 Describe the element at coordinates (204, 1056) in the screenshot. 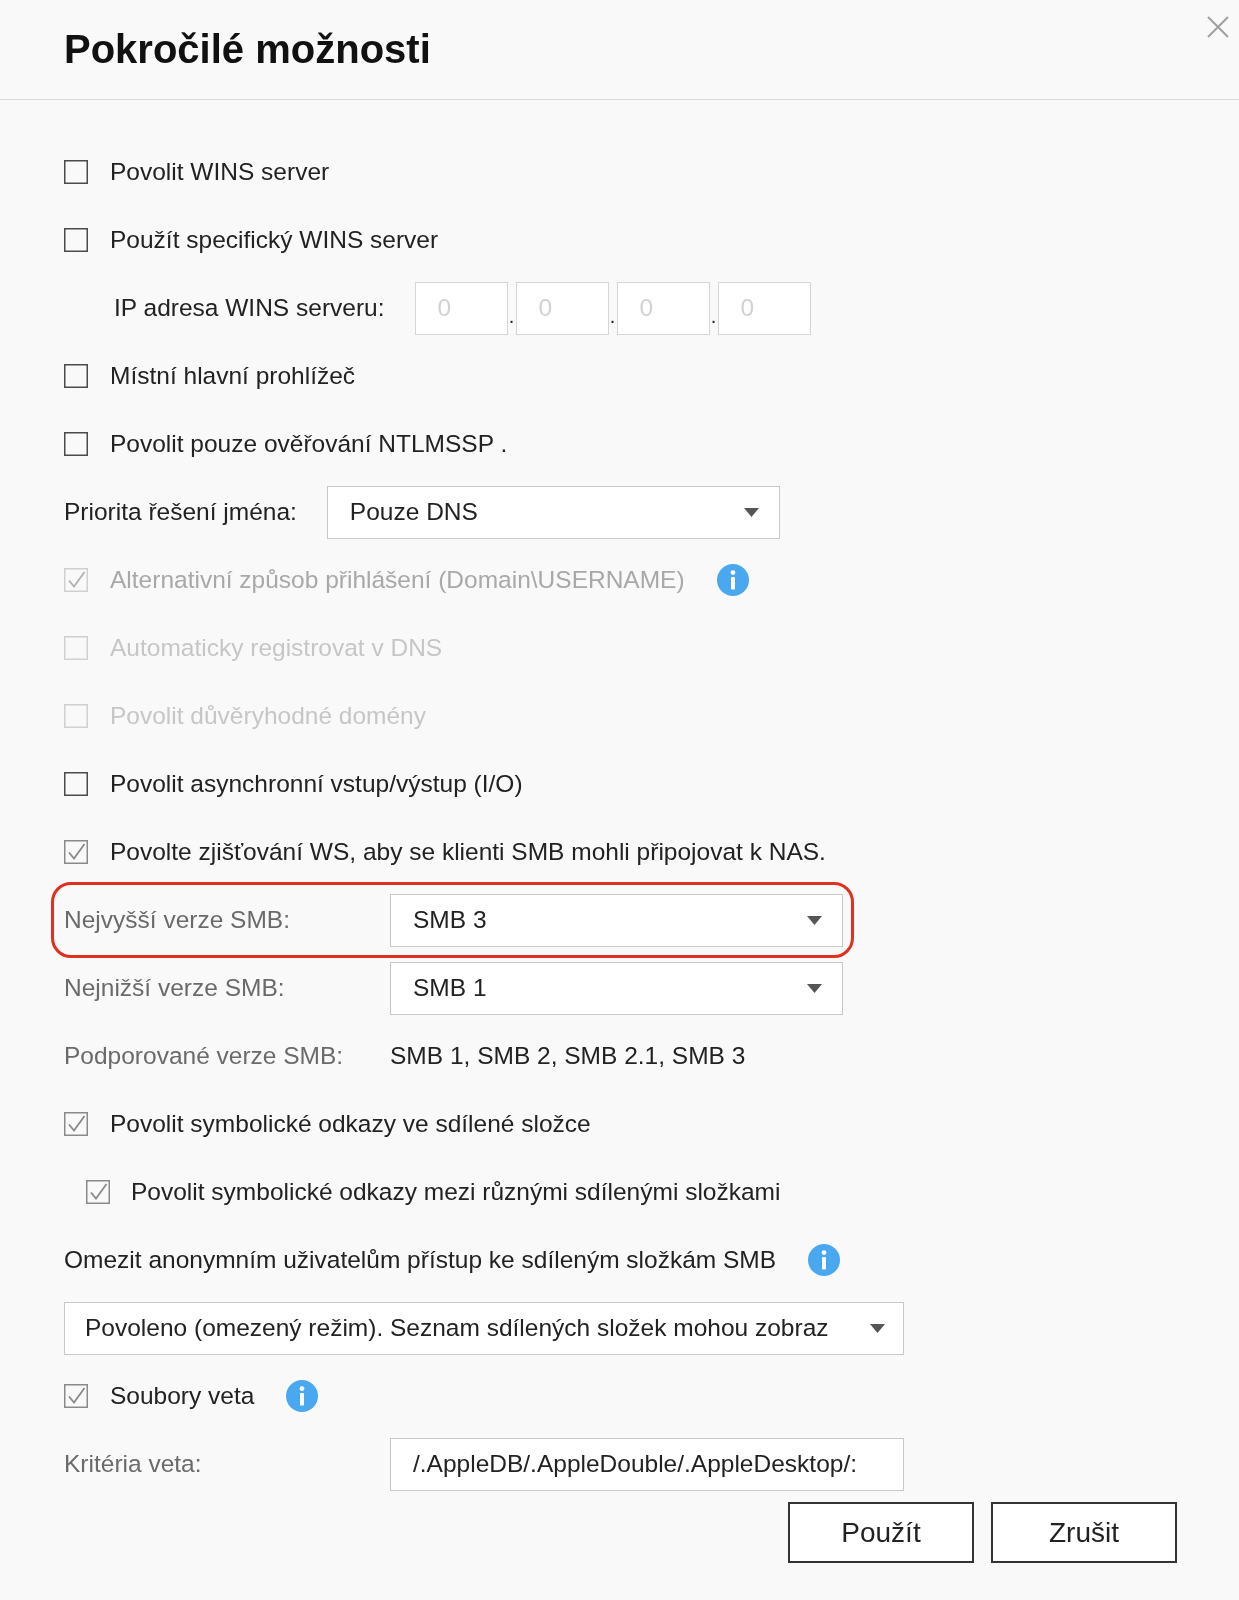

I see `field-label: Podporované verze SMB:` at that location.